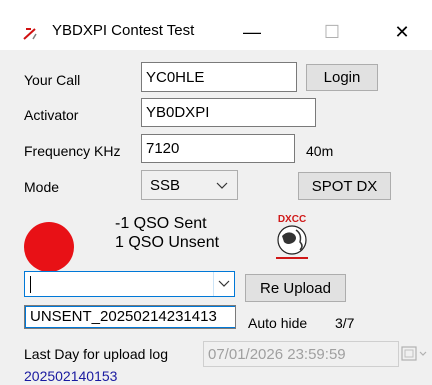 This screenshot has height=385, width=432. What do you see at coordinates (228, 112) in the screenshot?
I see `activator-input: YB0DXPI` at bounding box center [228, 112].